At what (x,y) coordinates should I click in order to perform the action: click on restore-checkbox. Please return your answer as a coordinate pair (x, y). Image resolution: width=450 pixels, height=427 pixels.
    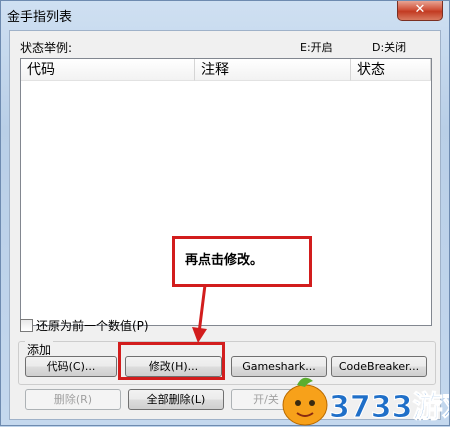
    Looking at the image, I should click on (26, 325).